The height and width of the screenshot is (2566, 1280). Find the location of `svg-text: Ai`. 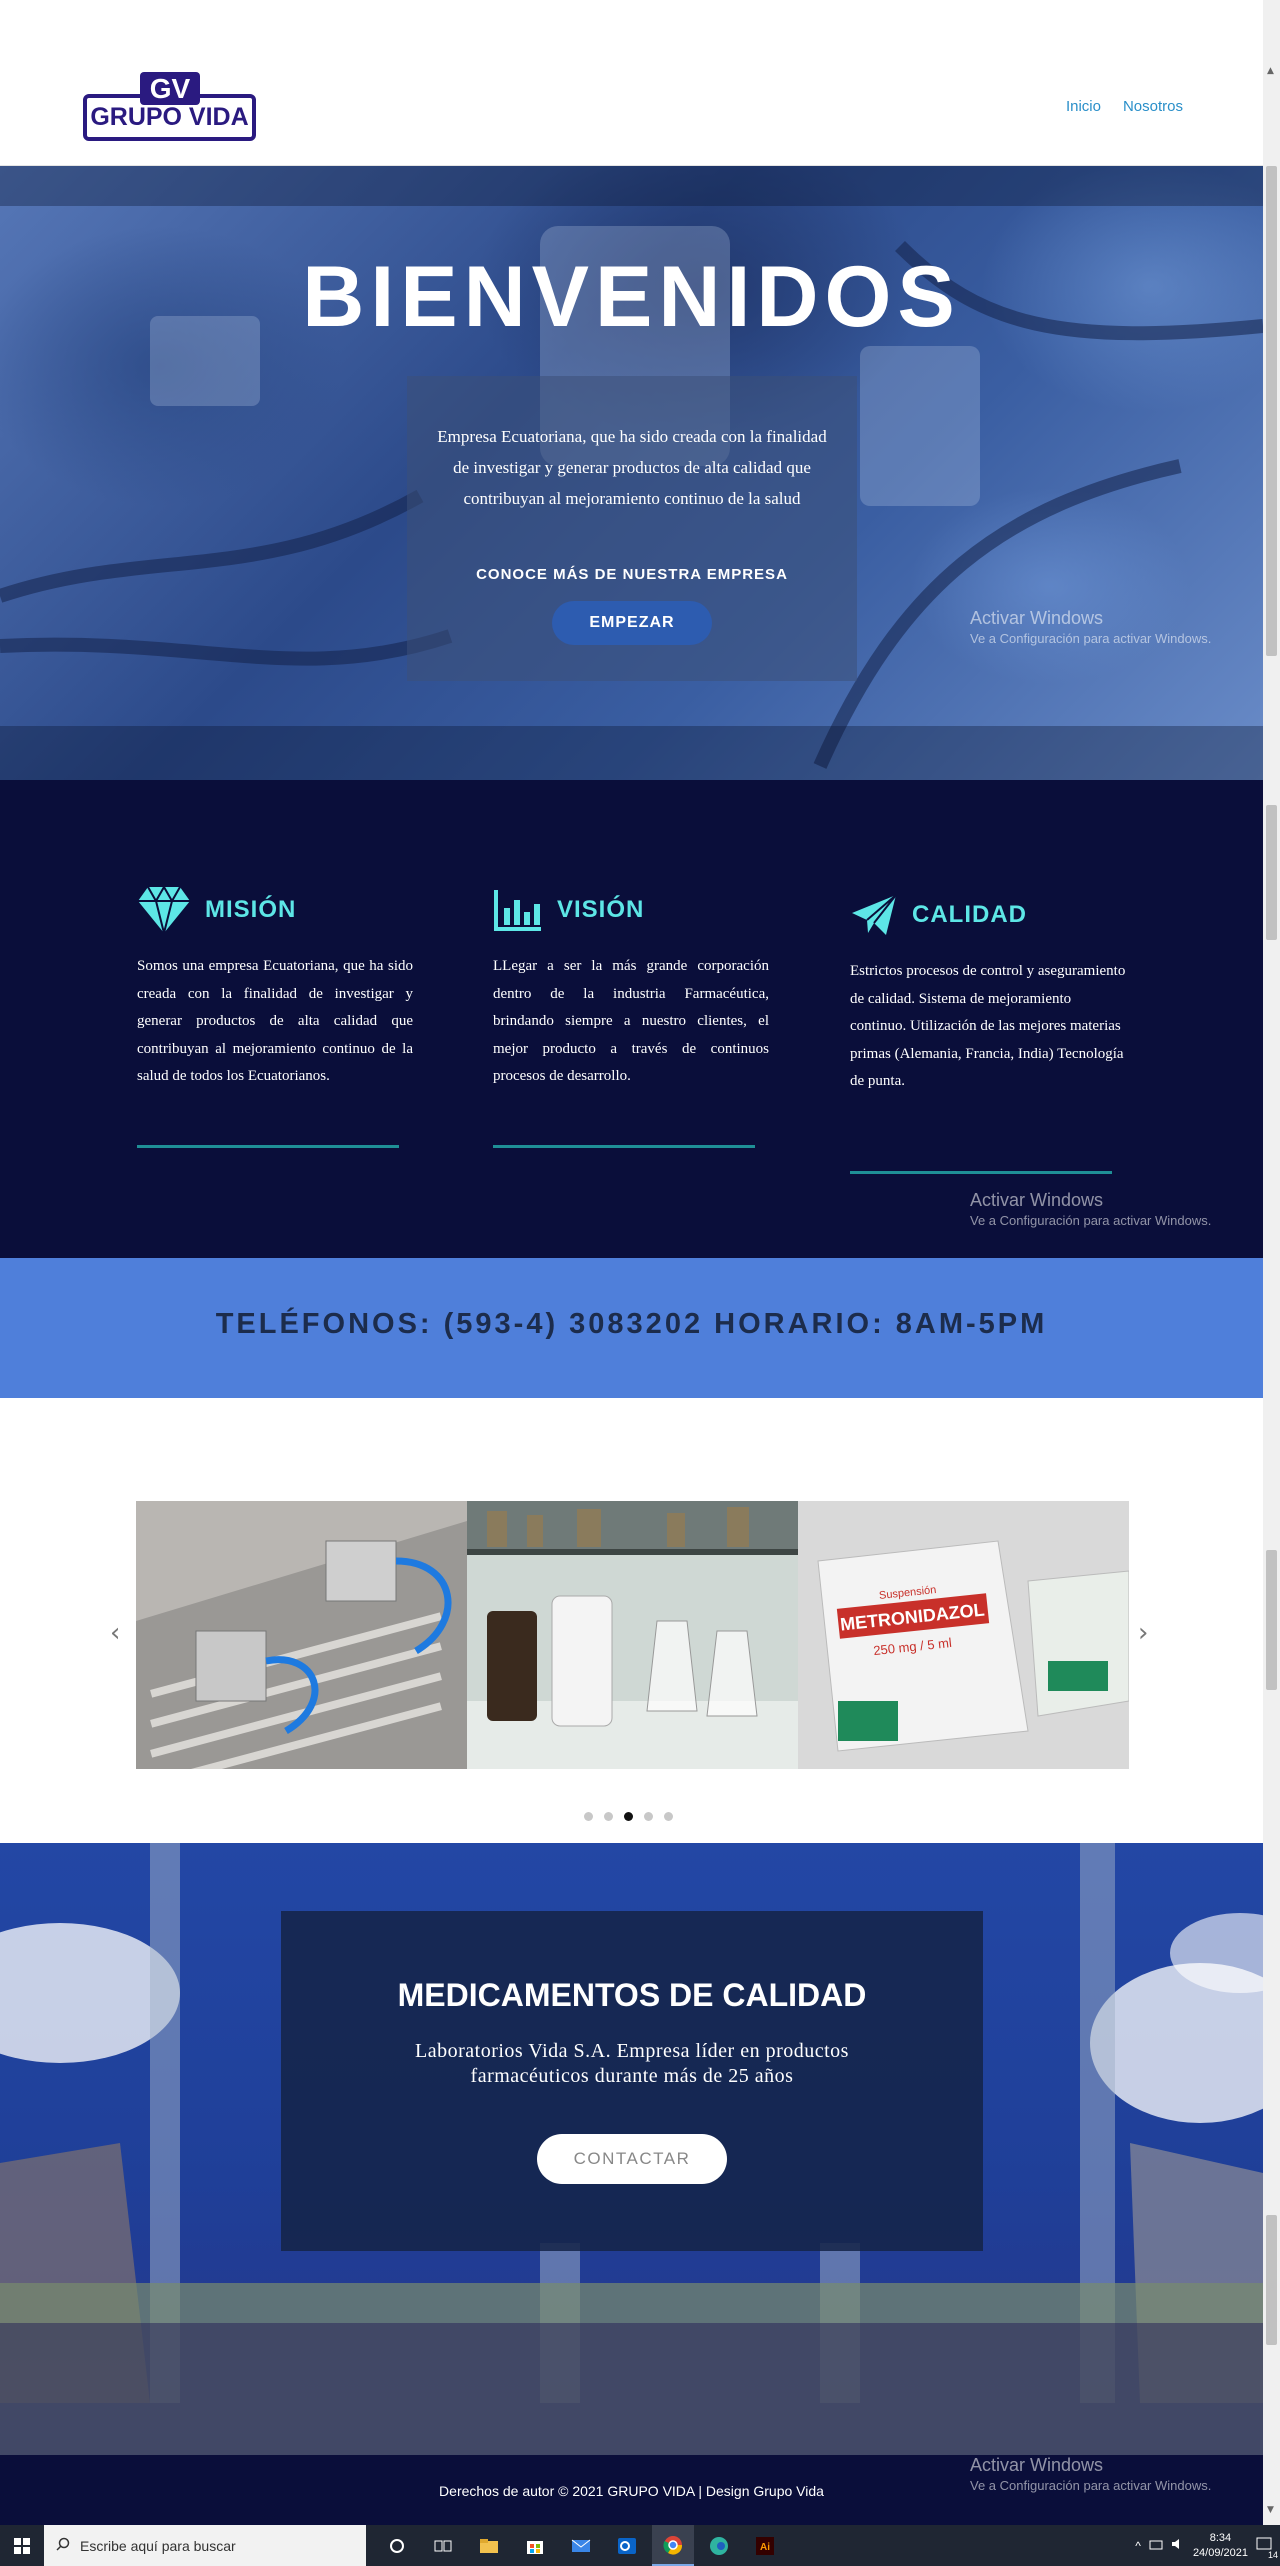

svg-text: Ai is located at coordinates (765, 2547).